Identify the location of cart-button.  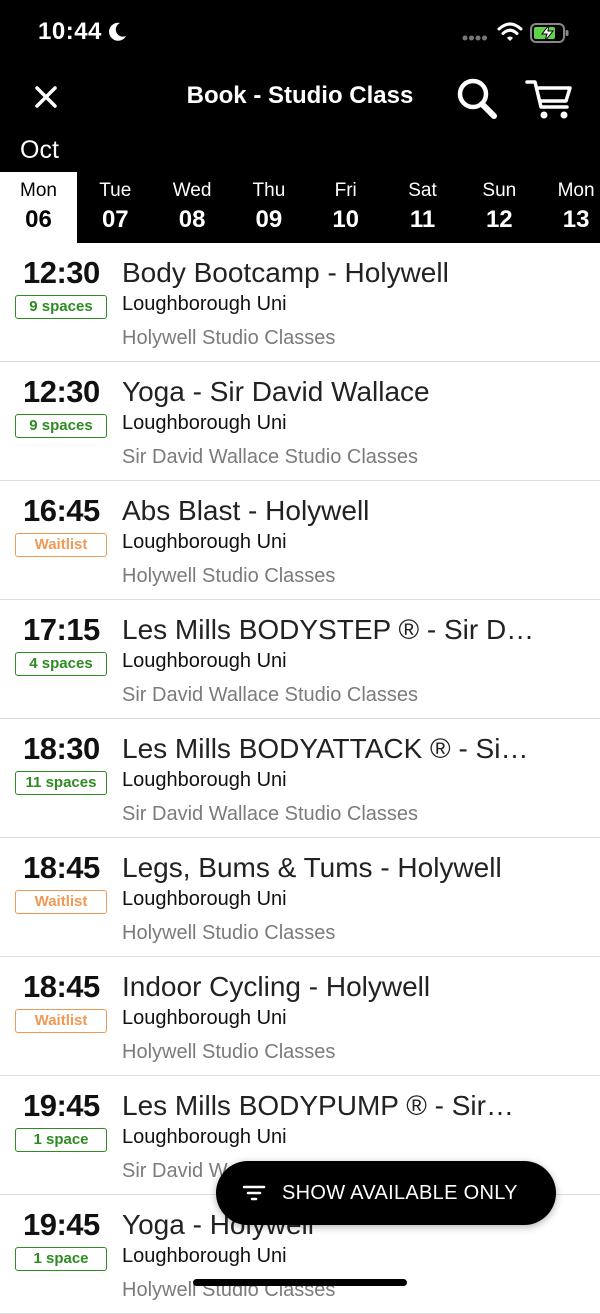
(550, 98).